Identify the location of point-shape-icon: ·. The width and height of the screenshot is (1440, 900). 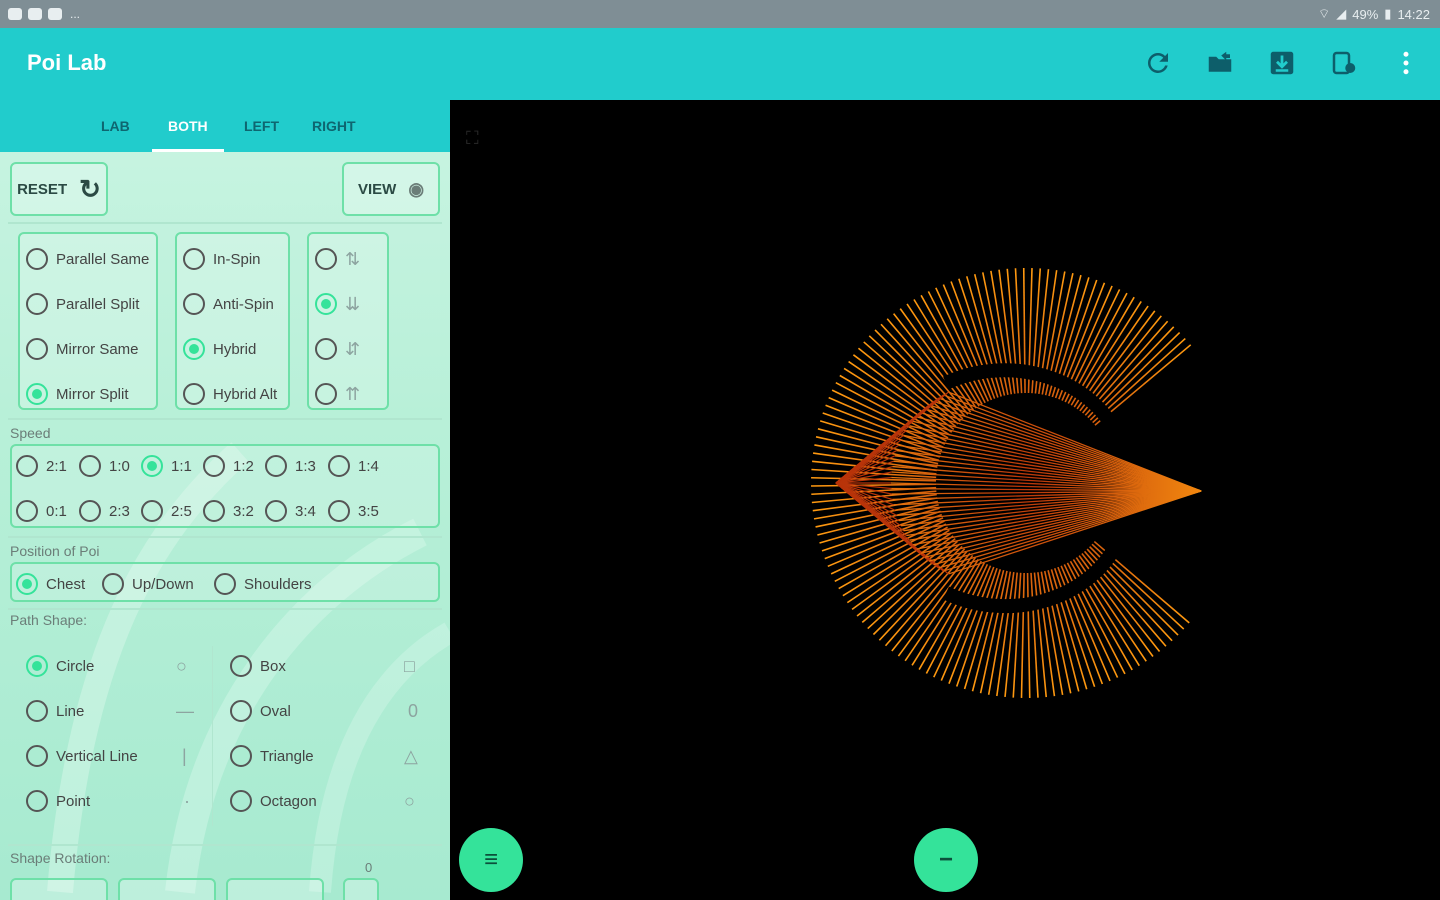
(187, 801).